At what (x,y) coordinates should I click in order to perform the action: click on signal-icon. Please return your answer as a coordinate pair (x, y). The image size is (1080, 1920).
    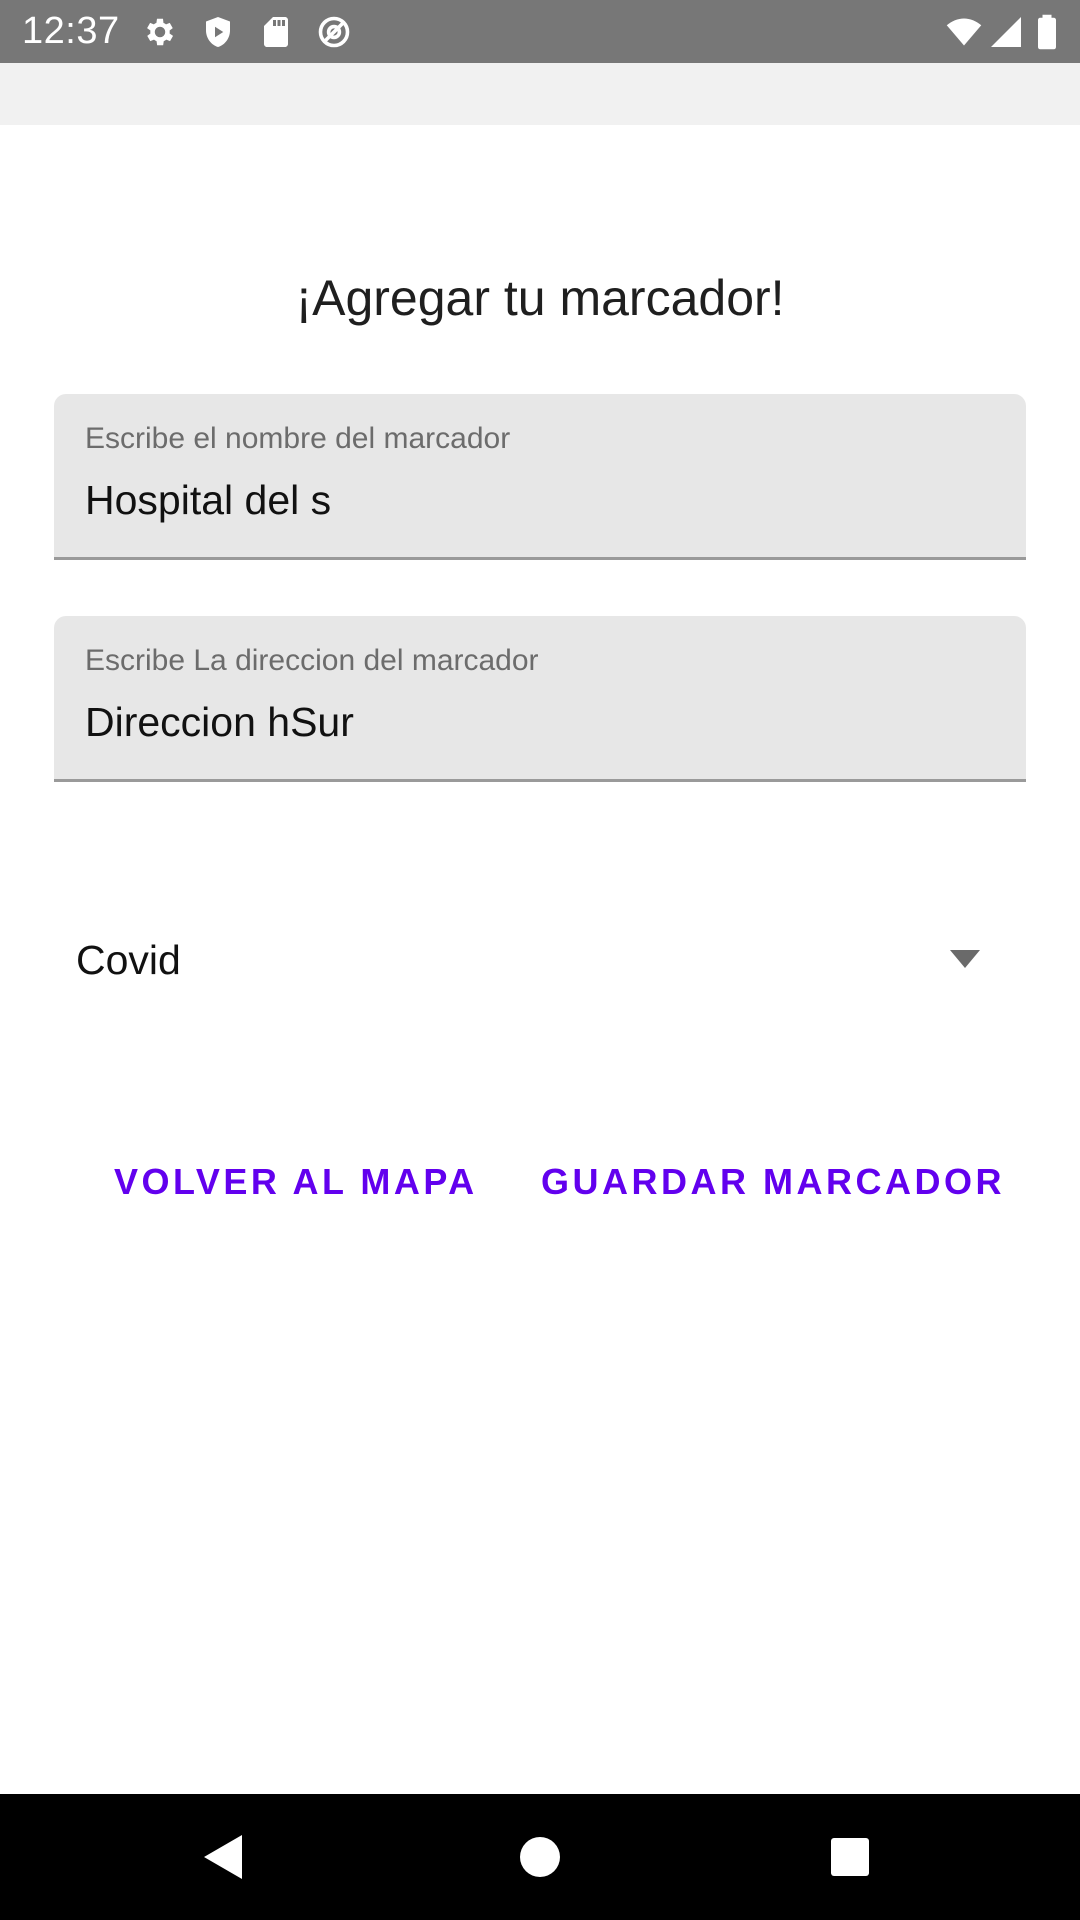
    Looking at the image, I should click on (1006, 32).